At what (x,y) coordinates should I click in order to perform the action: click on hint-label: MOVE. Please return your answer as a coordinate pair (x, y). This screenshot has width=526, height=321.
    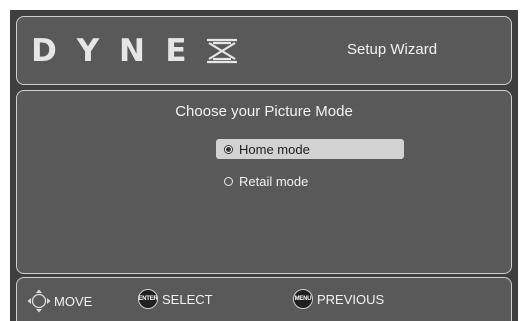
    Looking at the image, I should click on (73, 301).